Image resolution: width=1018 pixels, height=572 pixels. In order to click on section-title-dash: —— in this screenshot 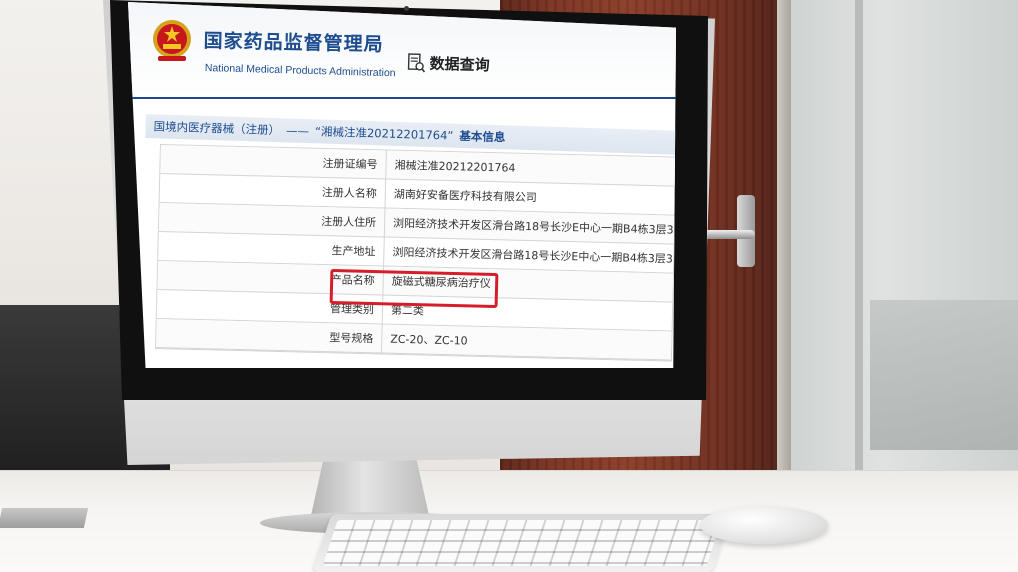, I will do `click(297, 131)`.